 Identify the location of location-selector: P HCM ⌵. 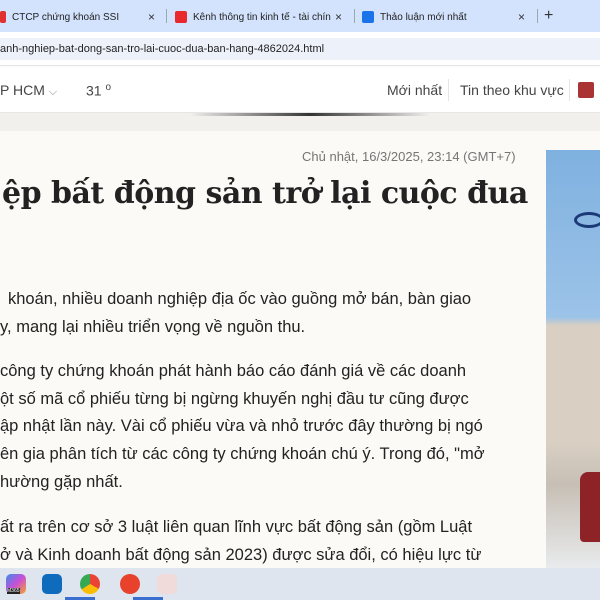
(28, 90).